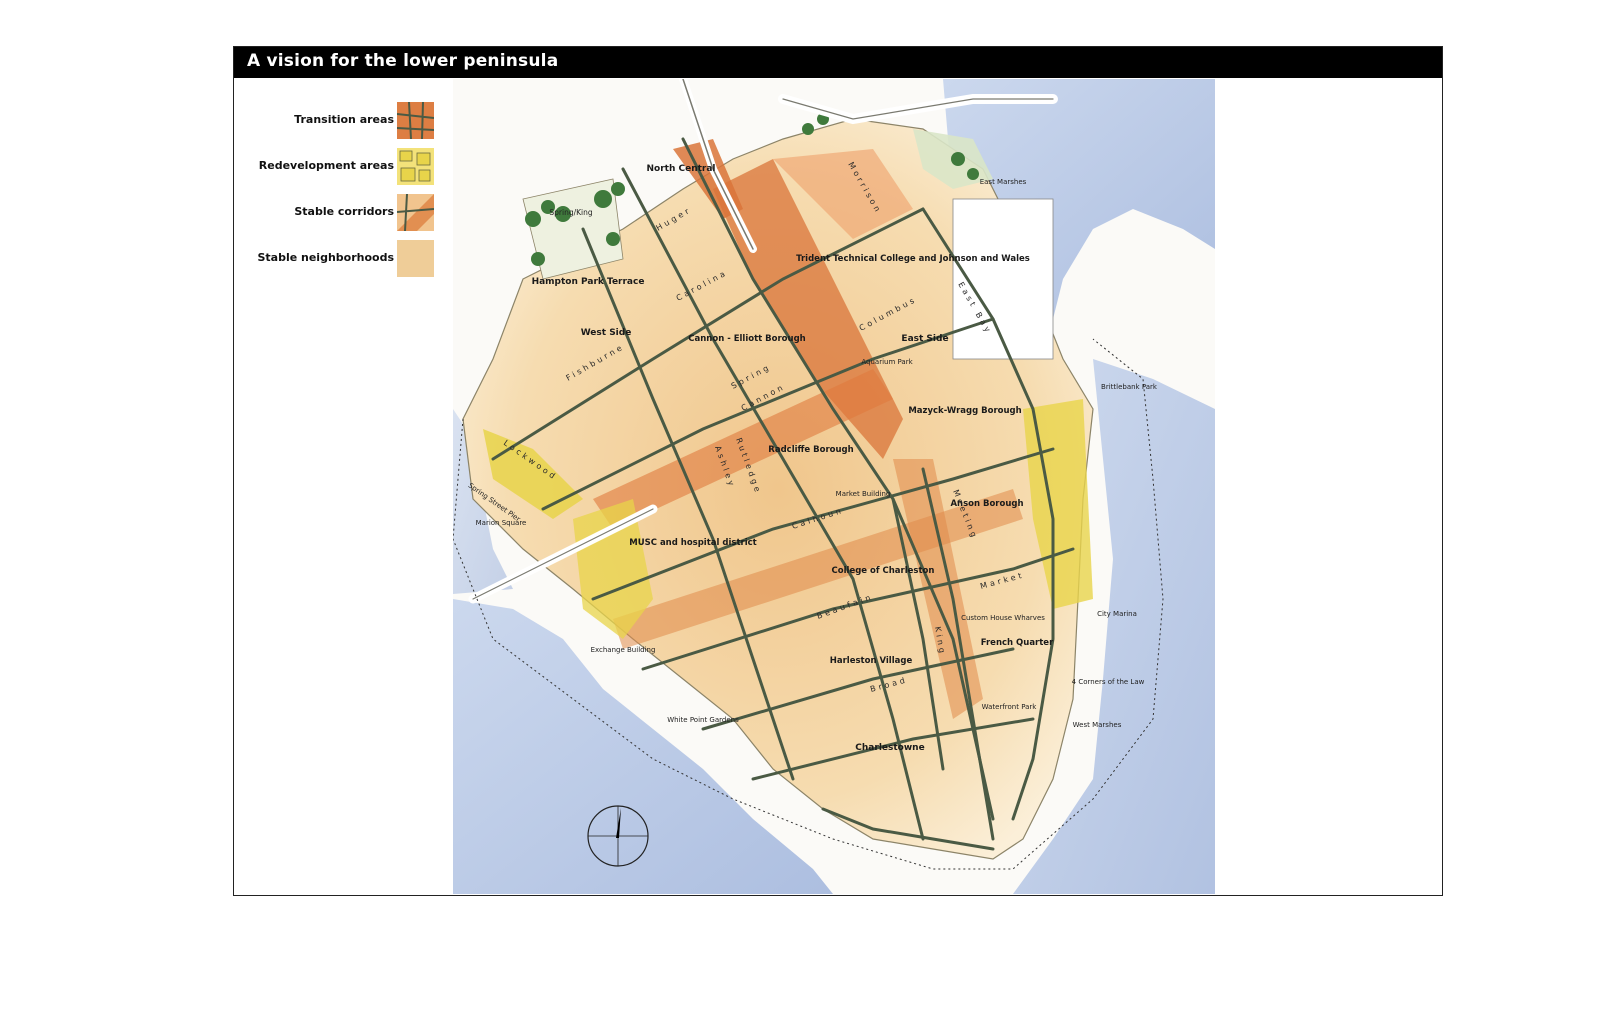 The width and height of the screenshot is (1600, 1035). What do you see at coordinates (344, 119) in the screenshot?
I see `legend-label: Transition areas` at bounding box center [344, 119].